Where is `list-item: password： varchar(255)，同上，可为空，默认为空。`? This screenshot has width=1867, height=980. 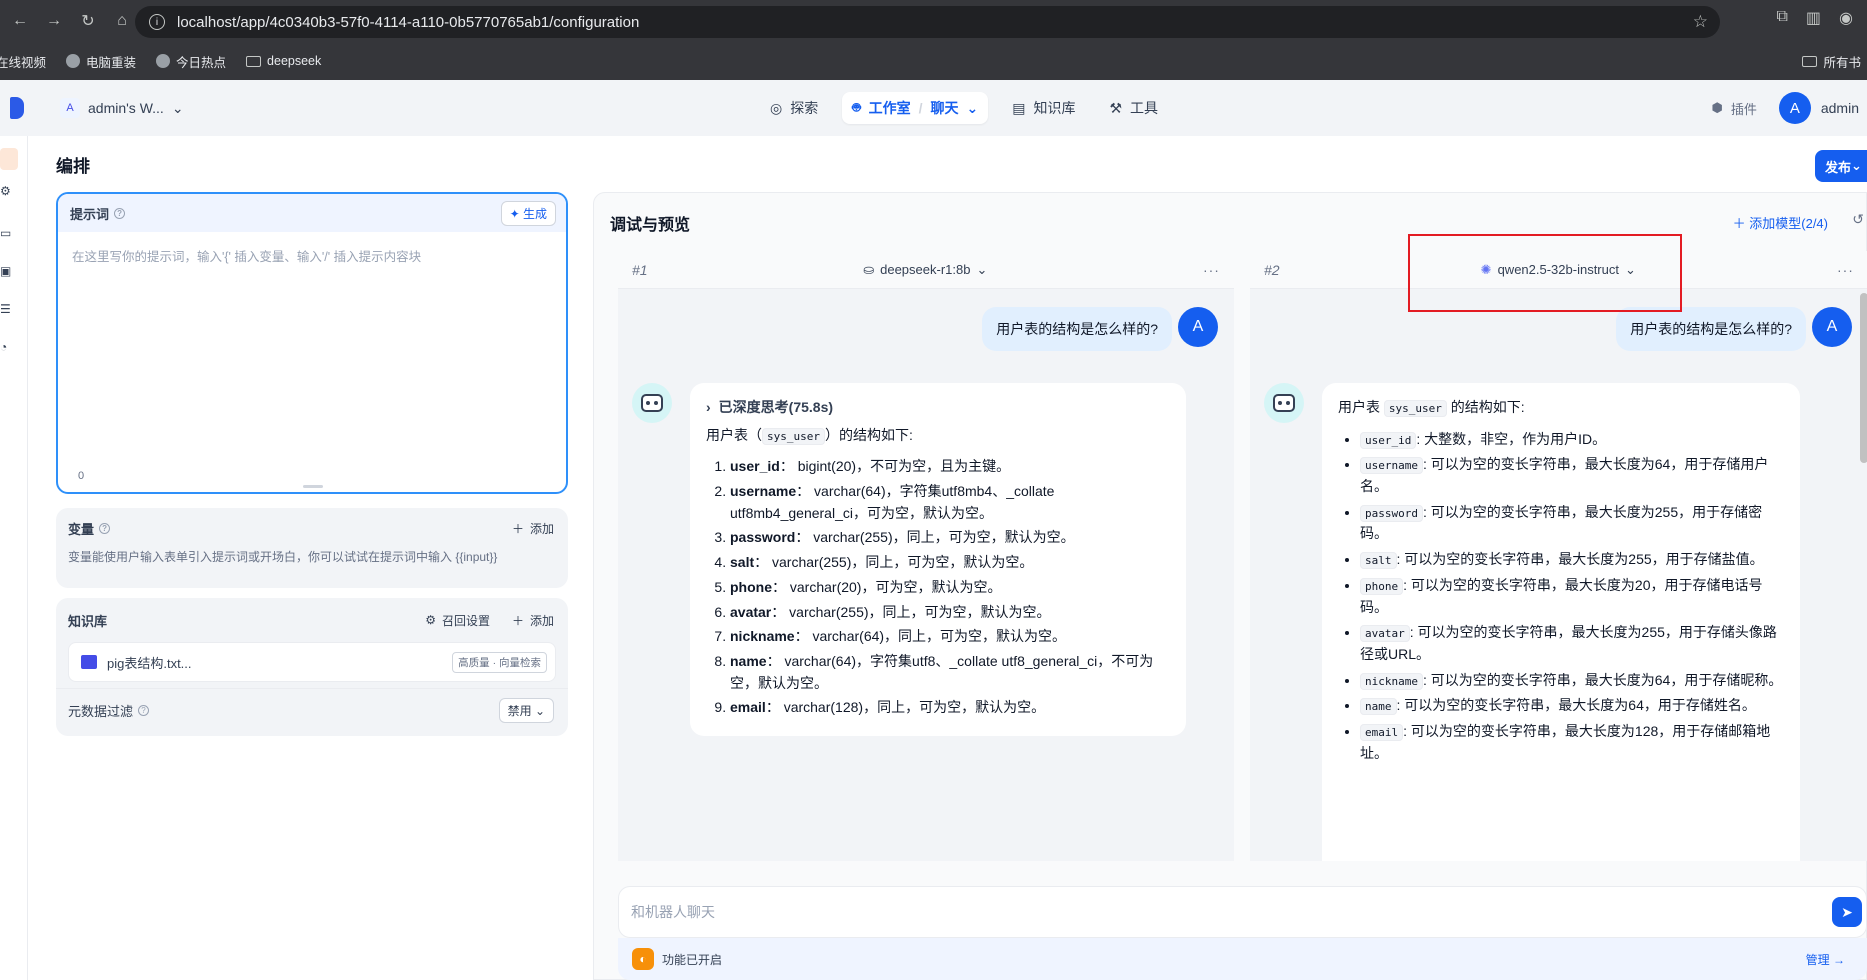 list-item: password： varchar(255)，同上，可为空，默认为空。 is located at coordinates (950, 538).